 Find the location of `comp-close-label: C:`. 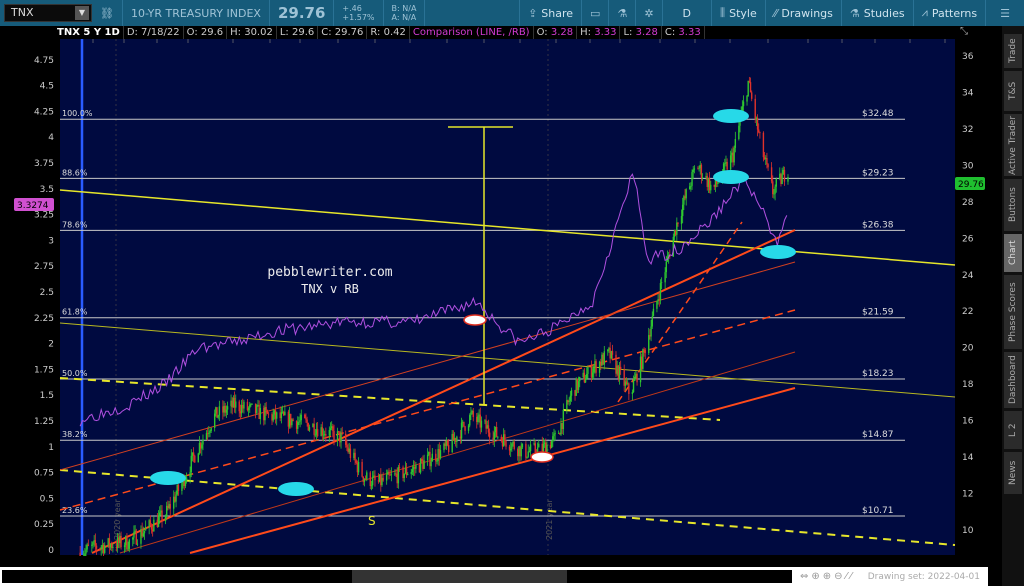

comp-close-label: C: is located at coordinates (670, 32).